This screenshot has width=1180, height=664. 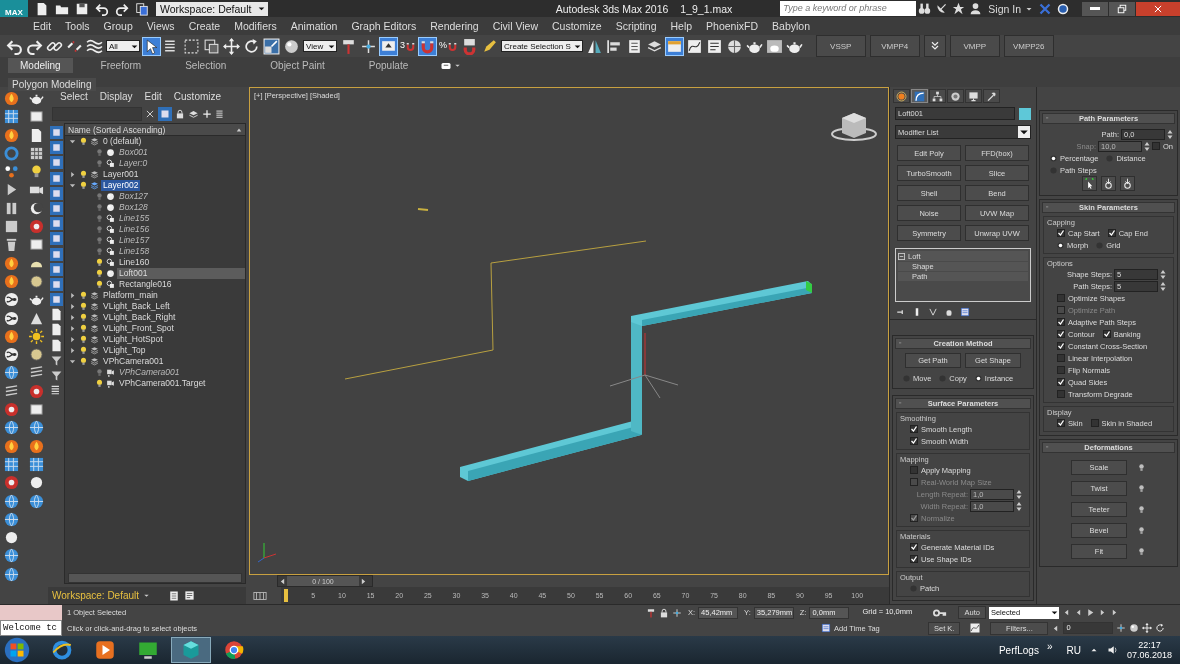 I want to click on dropdown: Create Selection S, so click(x=542, y=46).